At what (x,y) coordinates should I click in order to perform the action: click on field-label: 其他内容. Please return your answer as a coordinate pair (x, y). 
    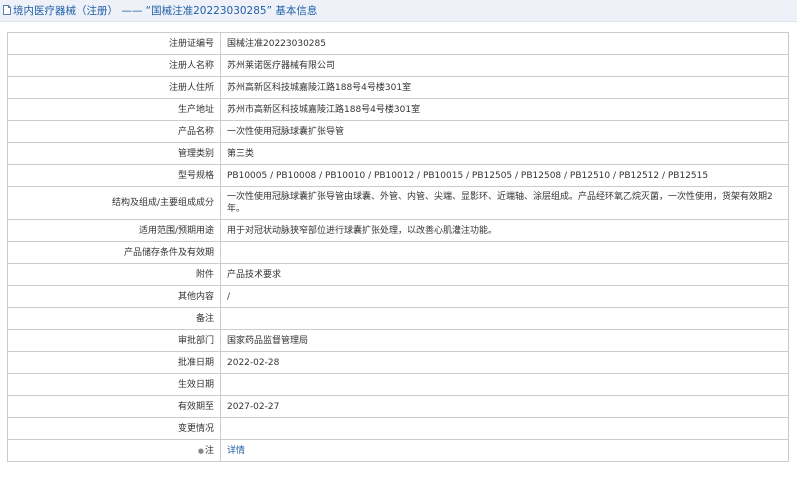
    Looking at the image, I should click on (114, 296).